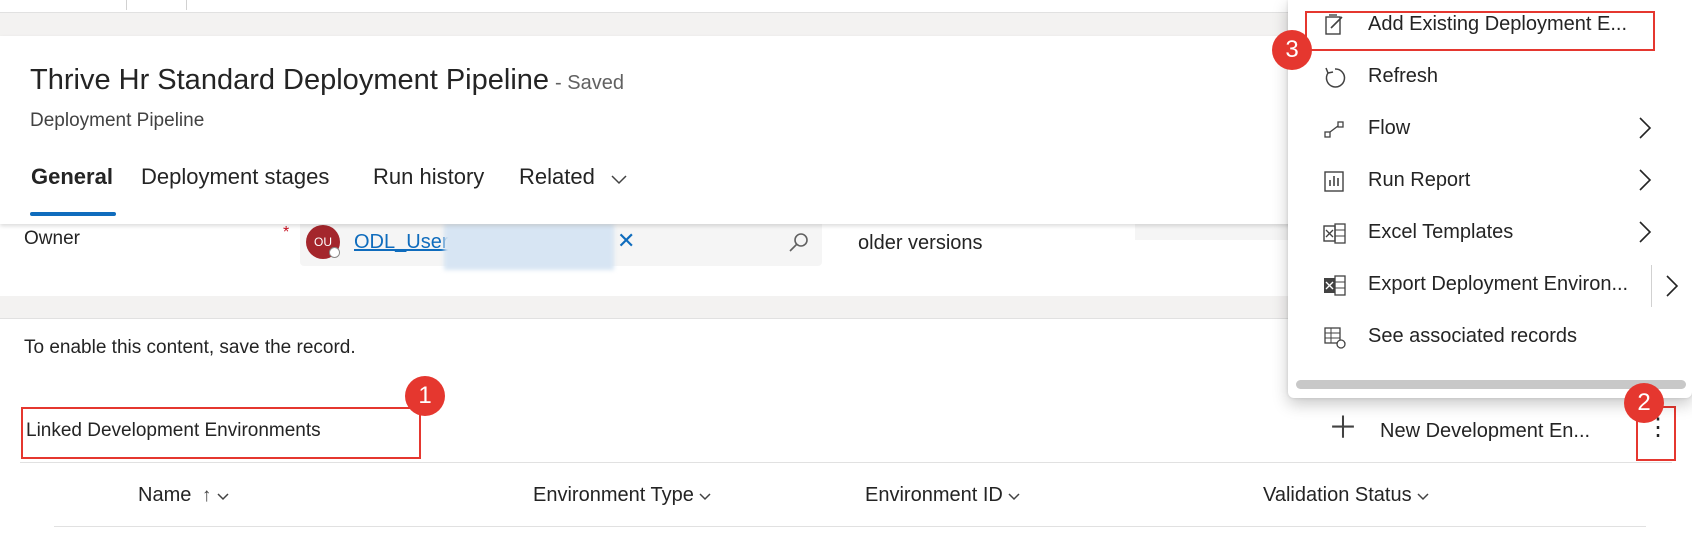 Image resolution: width=1692 pixels, height=548 pixels. Describe the element at coordinates (1292, 50) in the screenshot. I see `annotation-badge-3: 3` at that location.